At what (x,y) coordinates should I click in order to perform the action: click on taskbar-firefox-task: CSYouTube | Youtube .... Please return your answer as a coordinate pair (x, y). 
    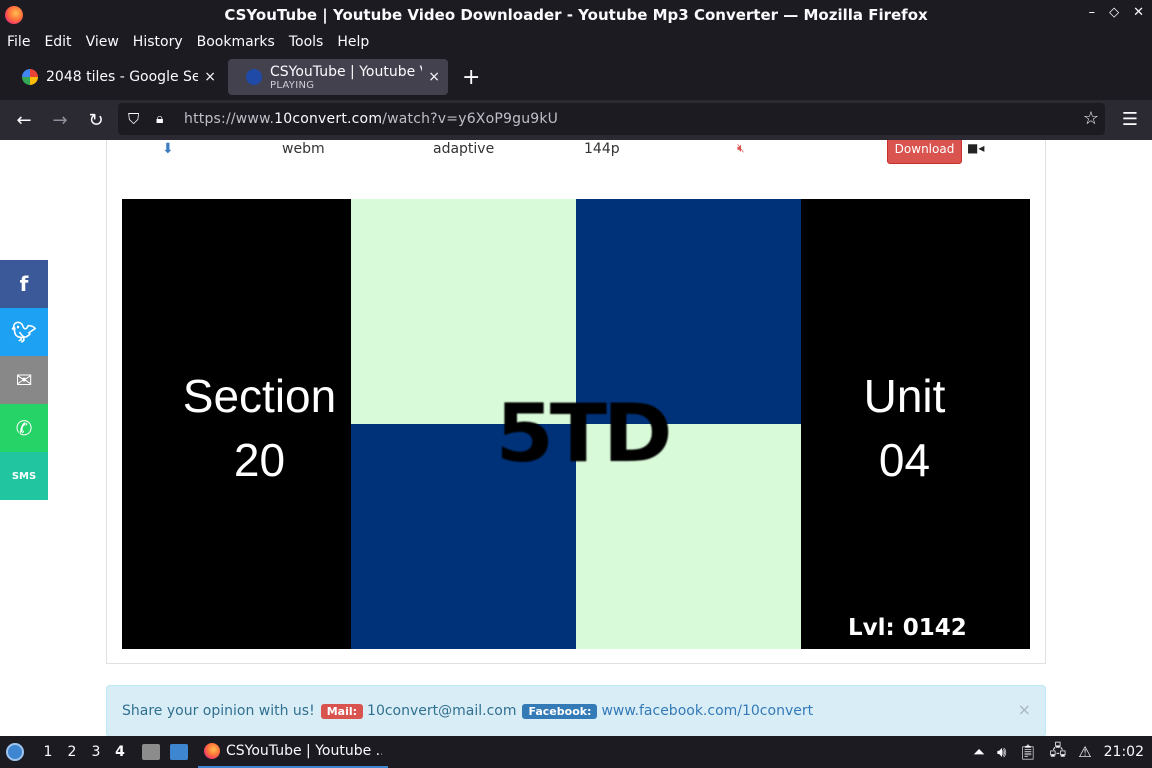
    Looking at the image, I should click on (293, 752).